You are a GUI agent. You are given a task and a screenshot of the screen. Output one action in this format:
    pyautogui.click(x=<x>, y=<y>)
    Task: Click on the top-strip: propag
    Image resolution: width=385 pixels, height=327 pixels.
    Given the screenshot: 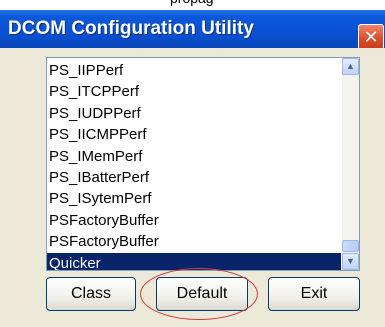 What is the action you would take?
    pyautogui.click(x=192, y=5)
    